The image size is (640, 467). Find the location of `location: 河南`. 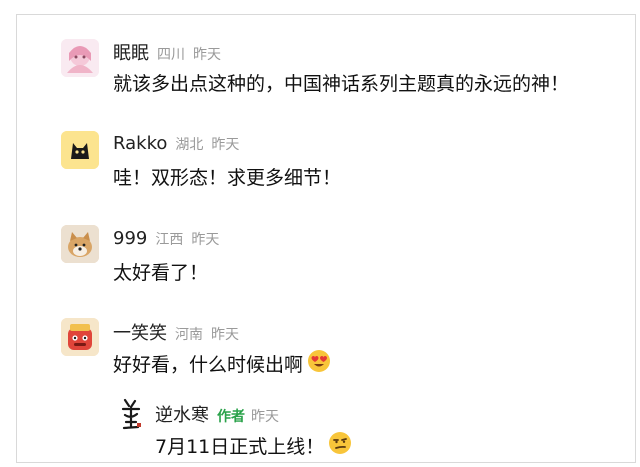

location: 河南 is located at coordinates (189, 335).